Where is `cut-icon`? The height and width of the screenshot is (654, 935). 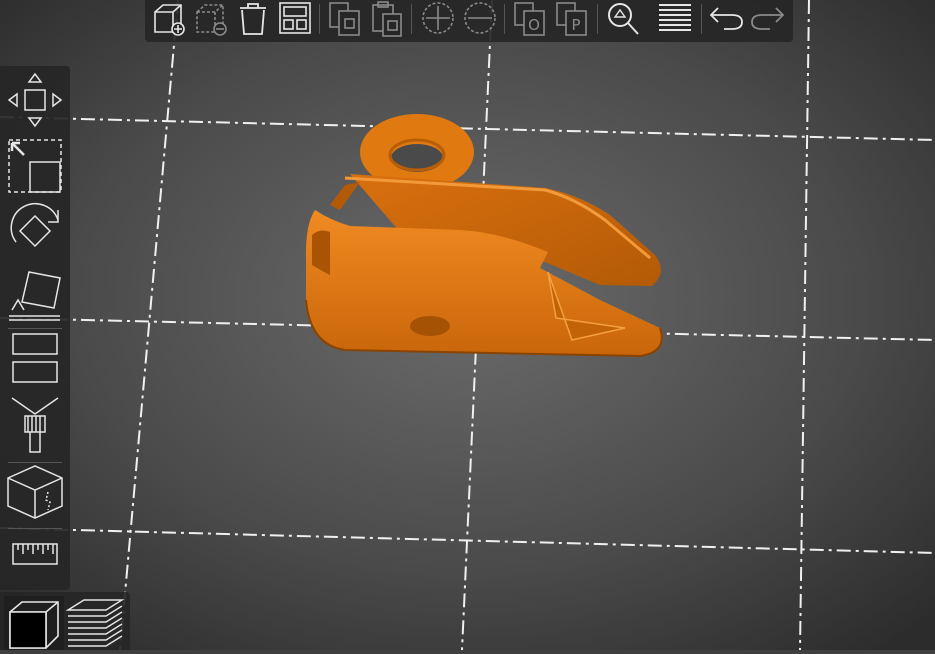
cut-icon is located at coordinates (35, 358).